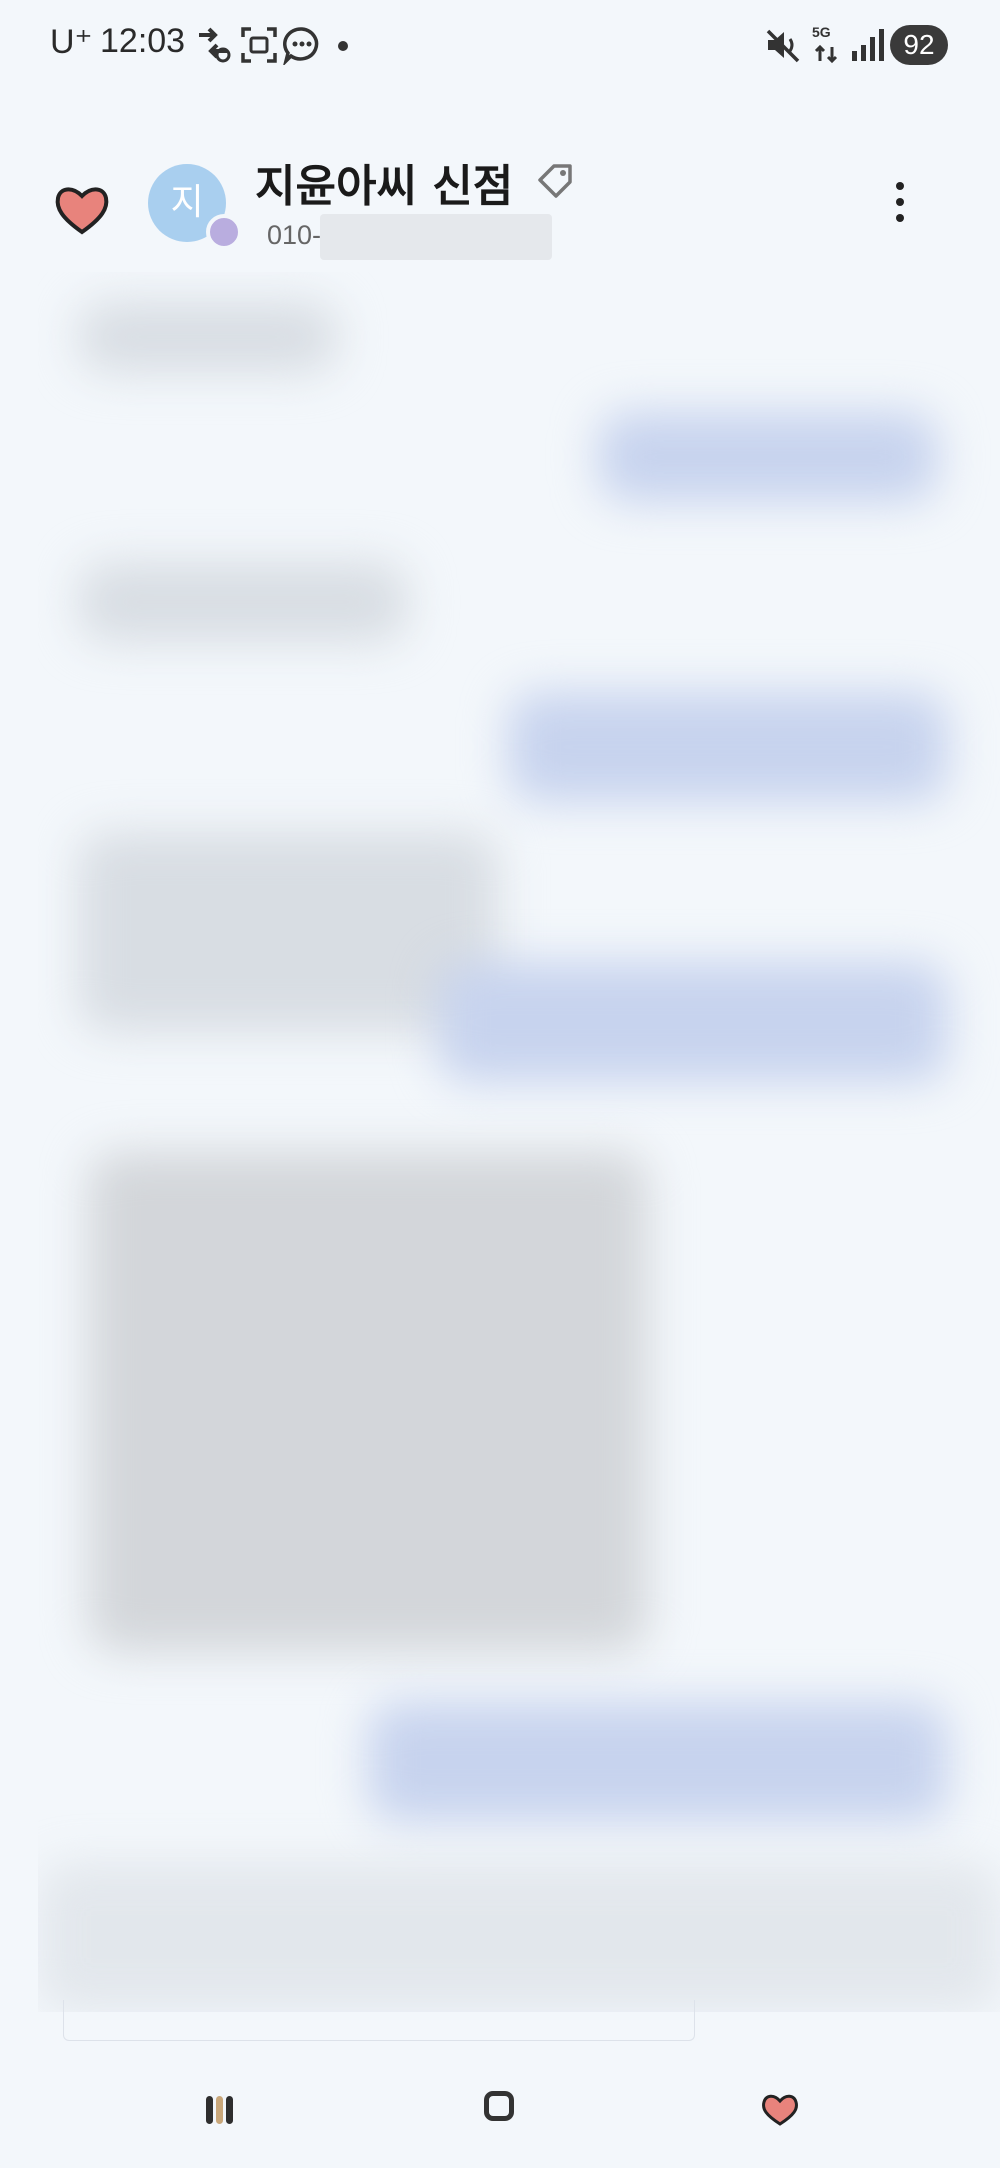  Describe the element at coordinates (556, 180) in the screenshot. I see `tag-icon` at that location.